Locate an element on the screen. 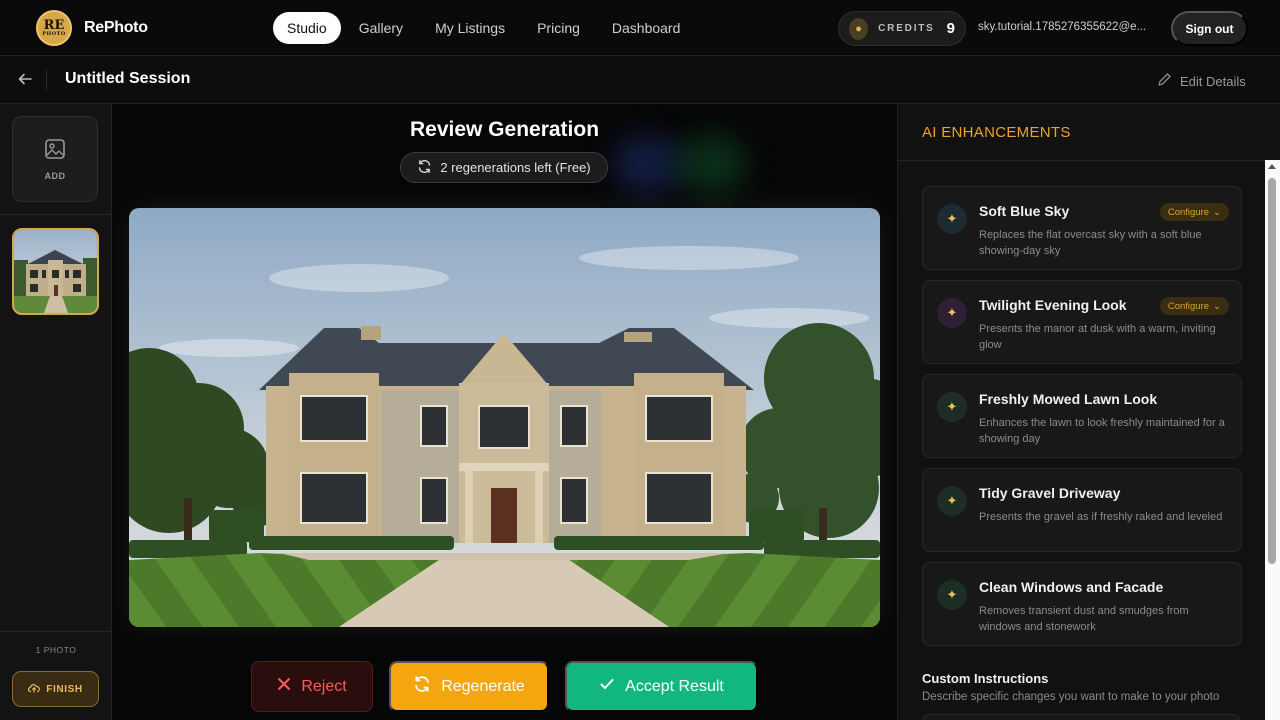  brand-name: RePhoto is located at coordinates (116, 27).